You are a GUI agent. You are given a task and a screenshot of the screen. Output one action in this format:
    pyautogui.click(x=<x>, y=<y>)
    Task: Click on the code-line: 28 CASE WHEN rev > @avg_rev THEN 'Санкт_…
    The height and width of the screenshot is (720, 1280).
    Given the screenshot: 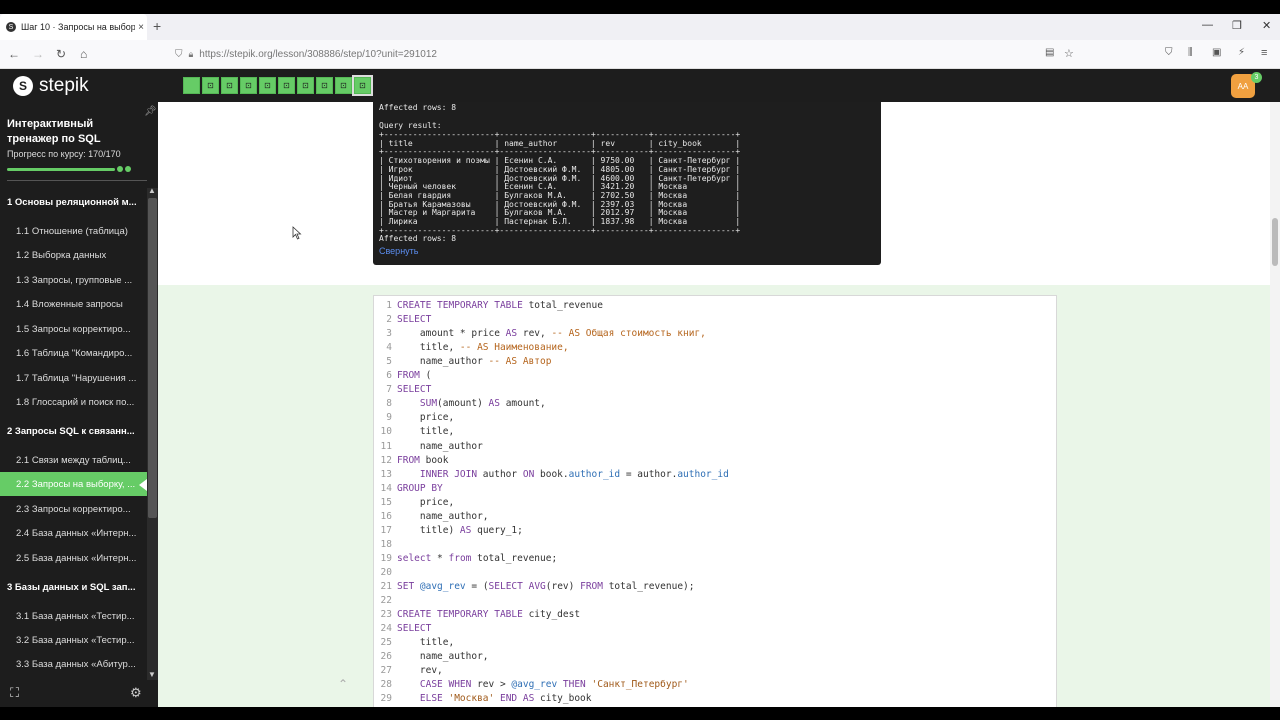 What is the action you would take?
    pyautogui.click(x=714, y=685)
    